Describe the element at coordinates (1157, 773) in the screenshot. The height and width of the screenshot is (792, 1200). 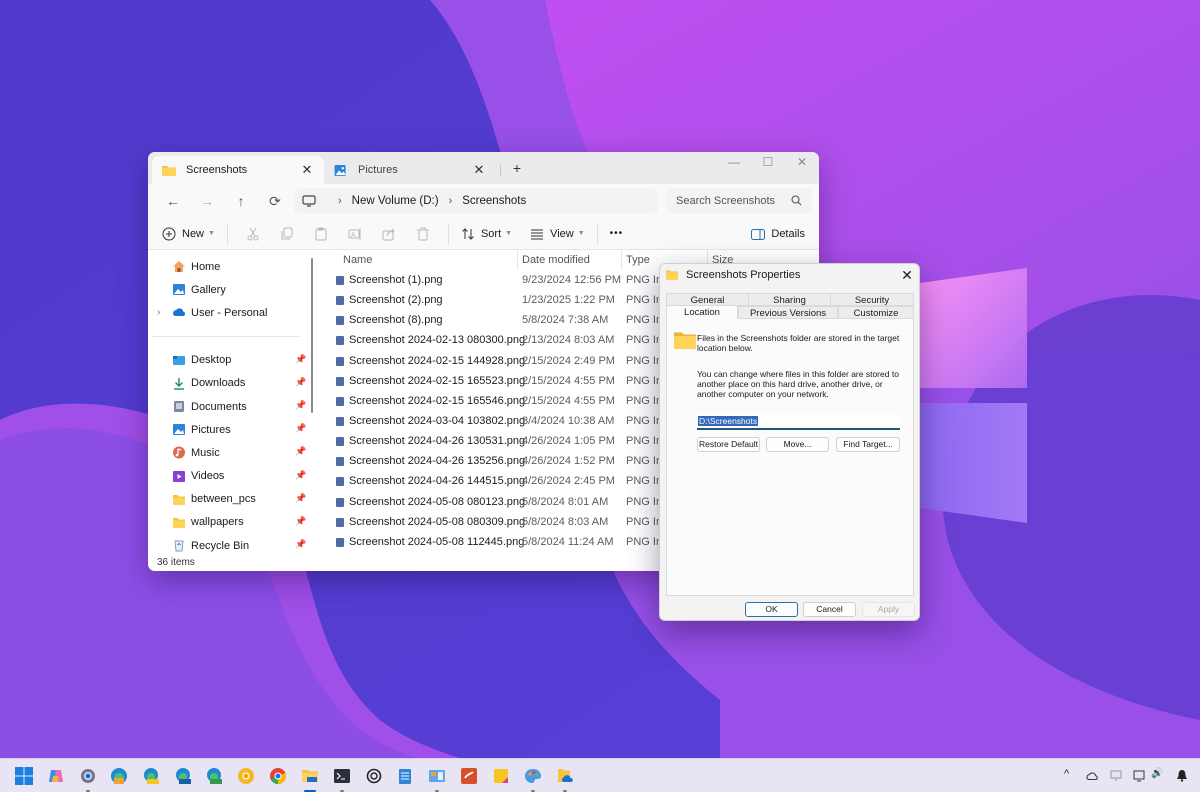
I see `volume-tray-icon: 🔊` at that location.